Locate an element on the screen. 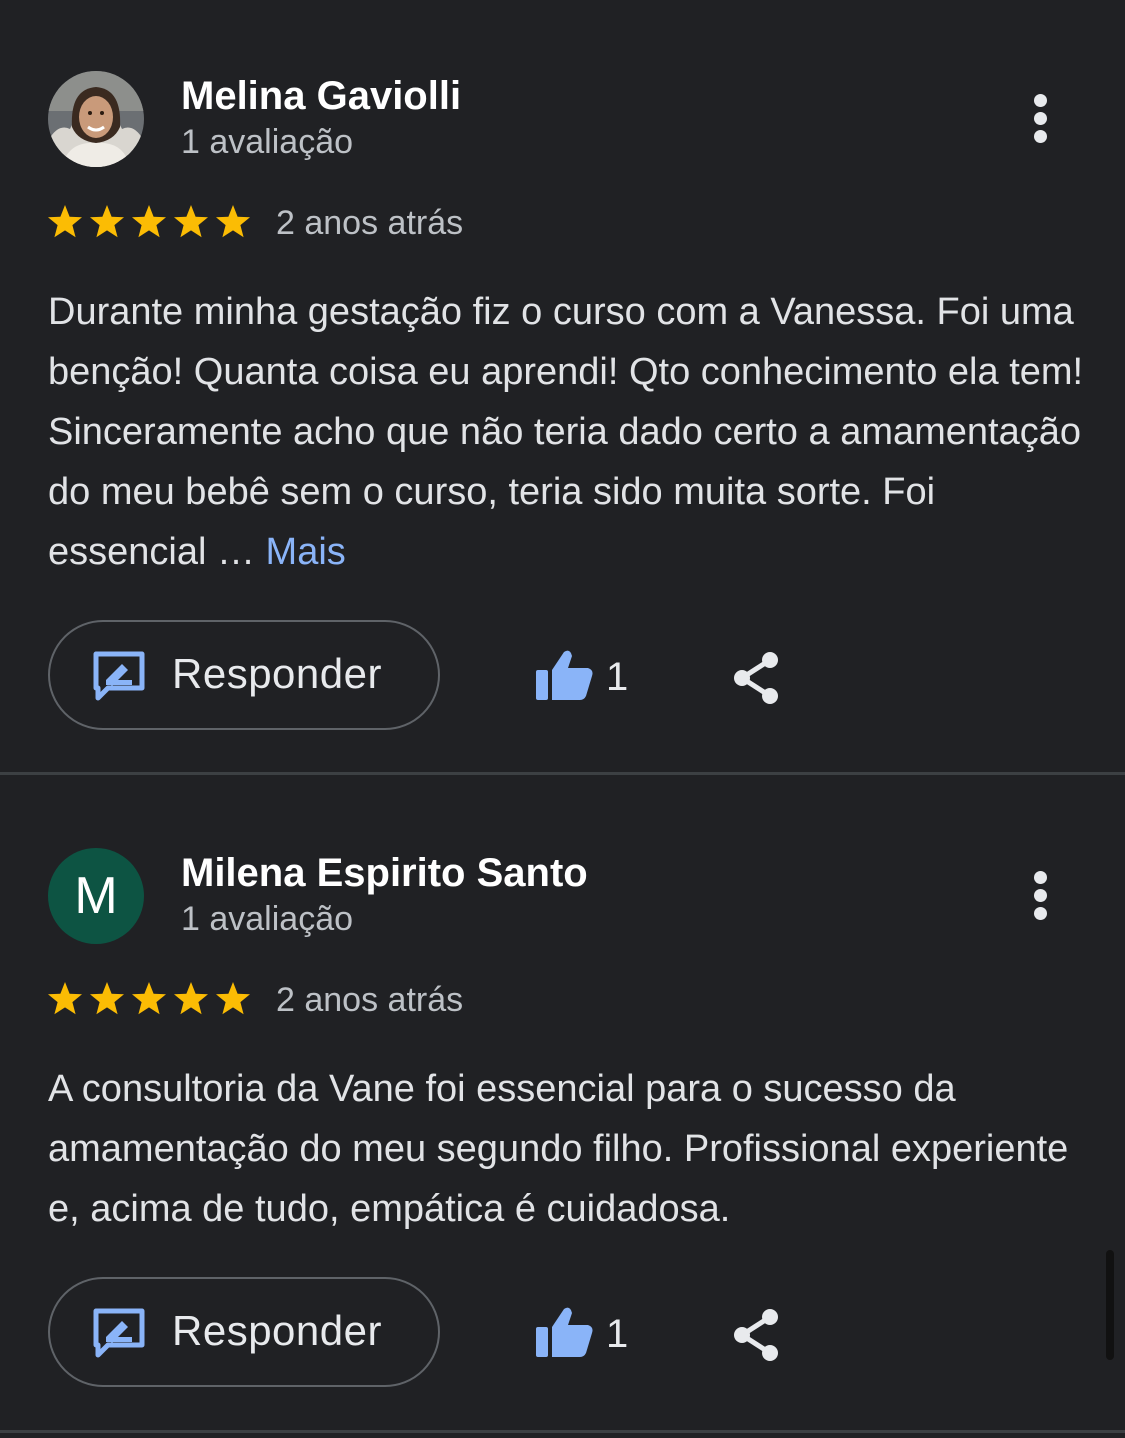 This screenshot has height=1438, width=1125. scrollbar is located at coordinates (1110, 1305).